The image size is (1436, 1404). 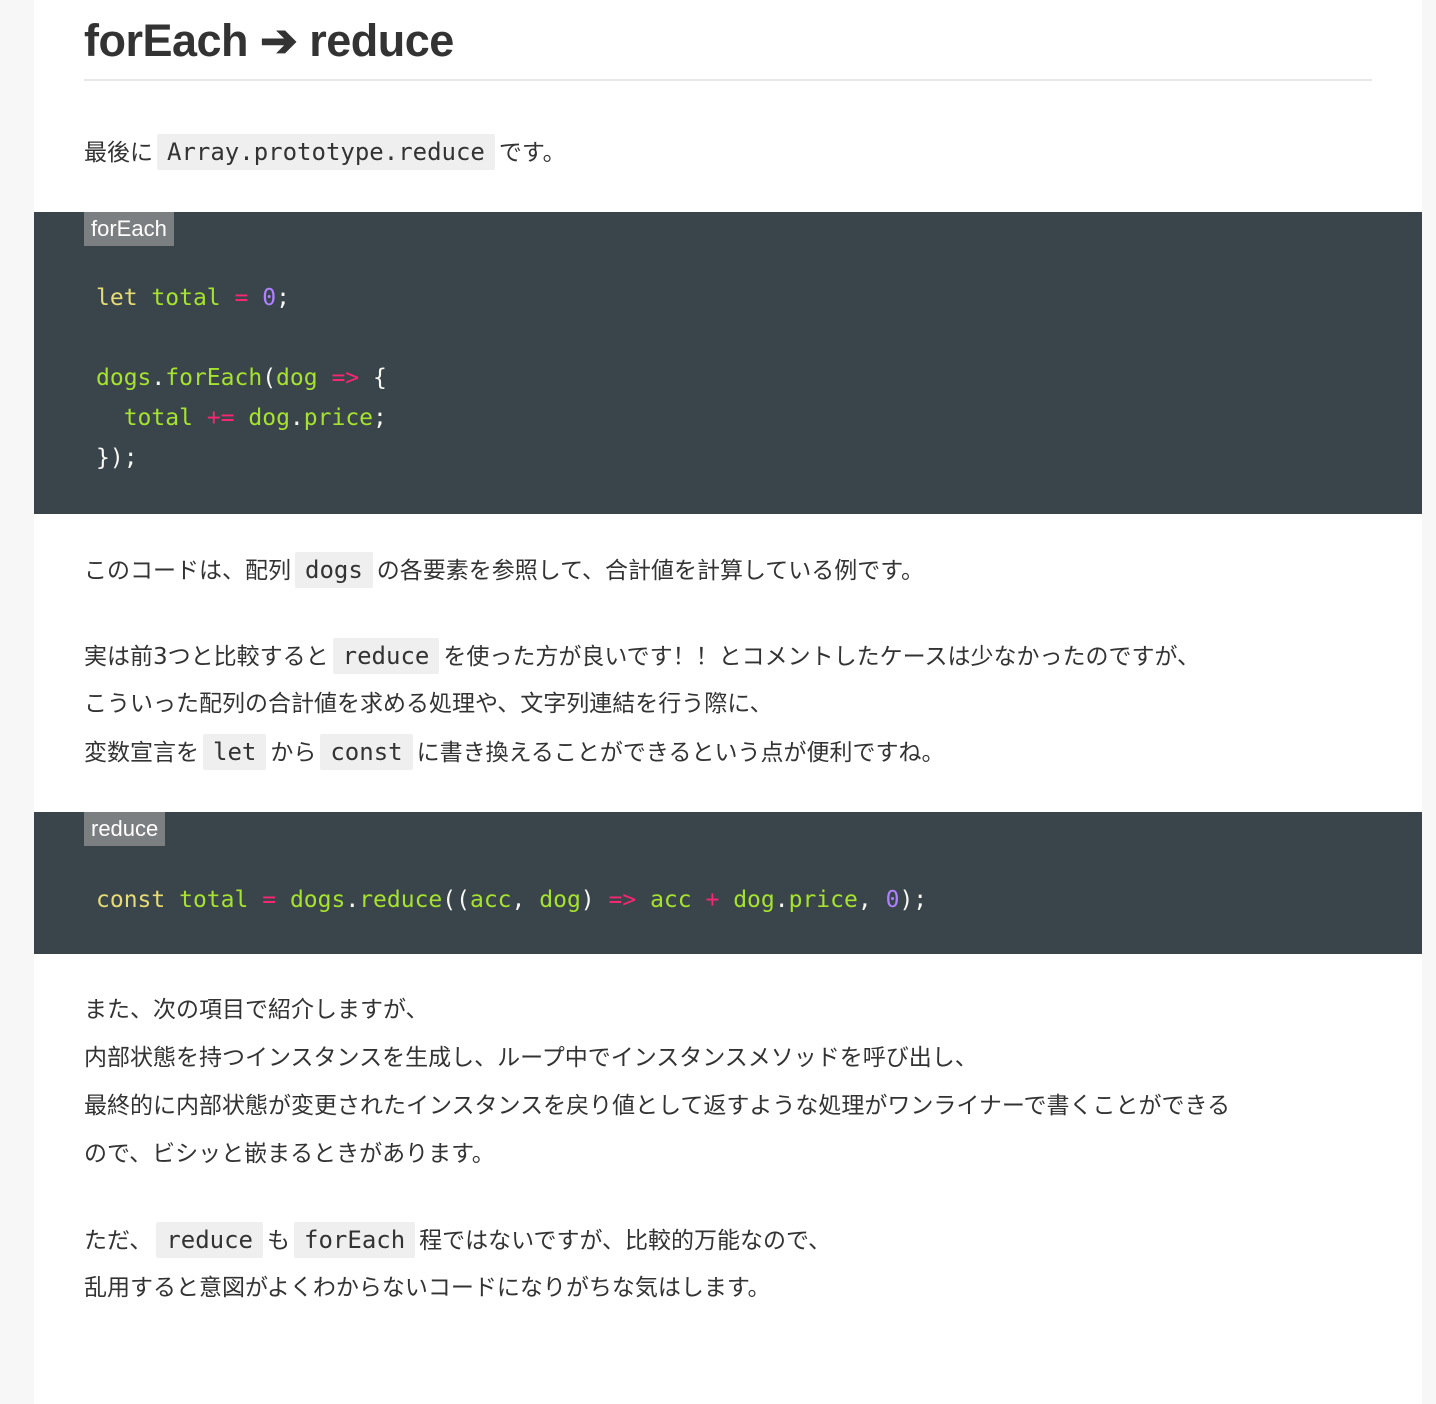 What do you see at coordinates (131, 900) in the screenshot?
I see `code-token-keyword: const` at bounding box center [131, 900].